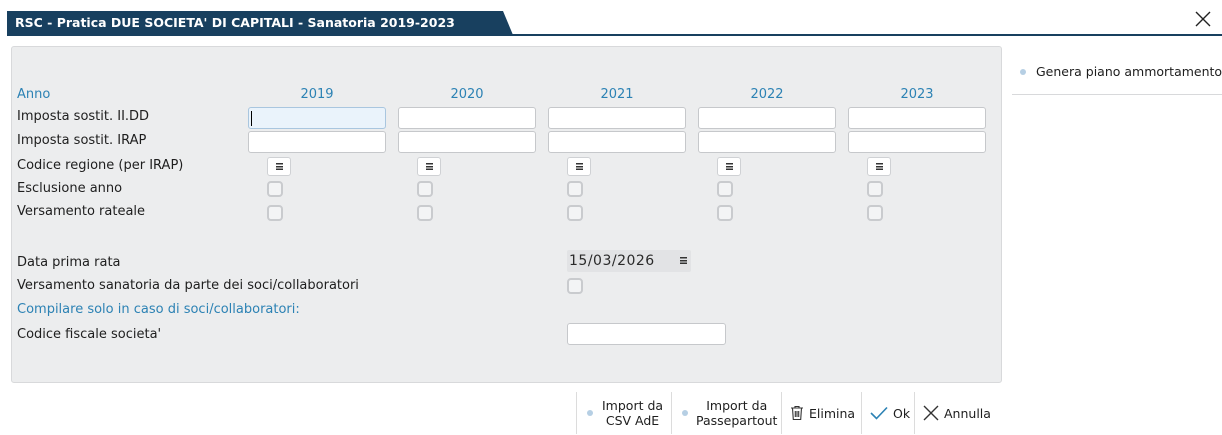 Image resolution: width=1222 pixels, height=435 pixels. I want to click on imposta-iidd-2019-input, so click(317, 118).